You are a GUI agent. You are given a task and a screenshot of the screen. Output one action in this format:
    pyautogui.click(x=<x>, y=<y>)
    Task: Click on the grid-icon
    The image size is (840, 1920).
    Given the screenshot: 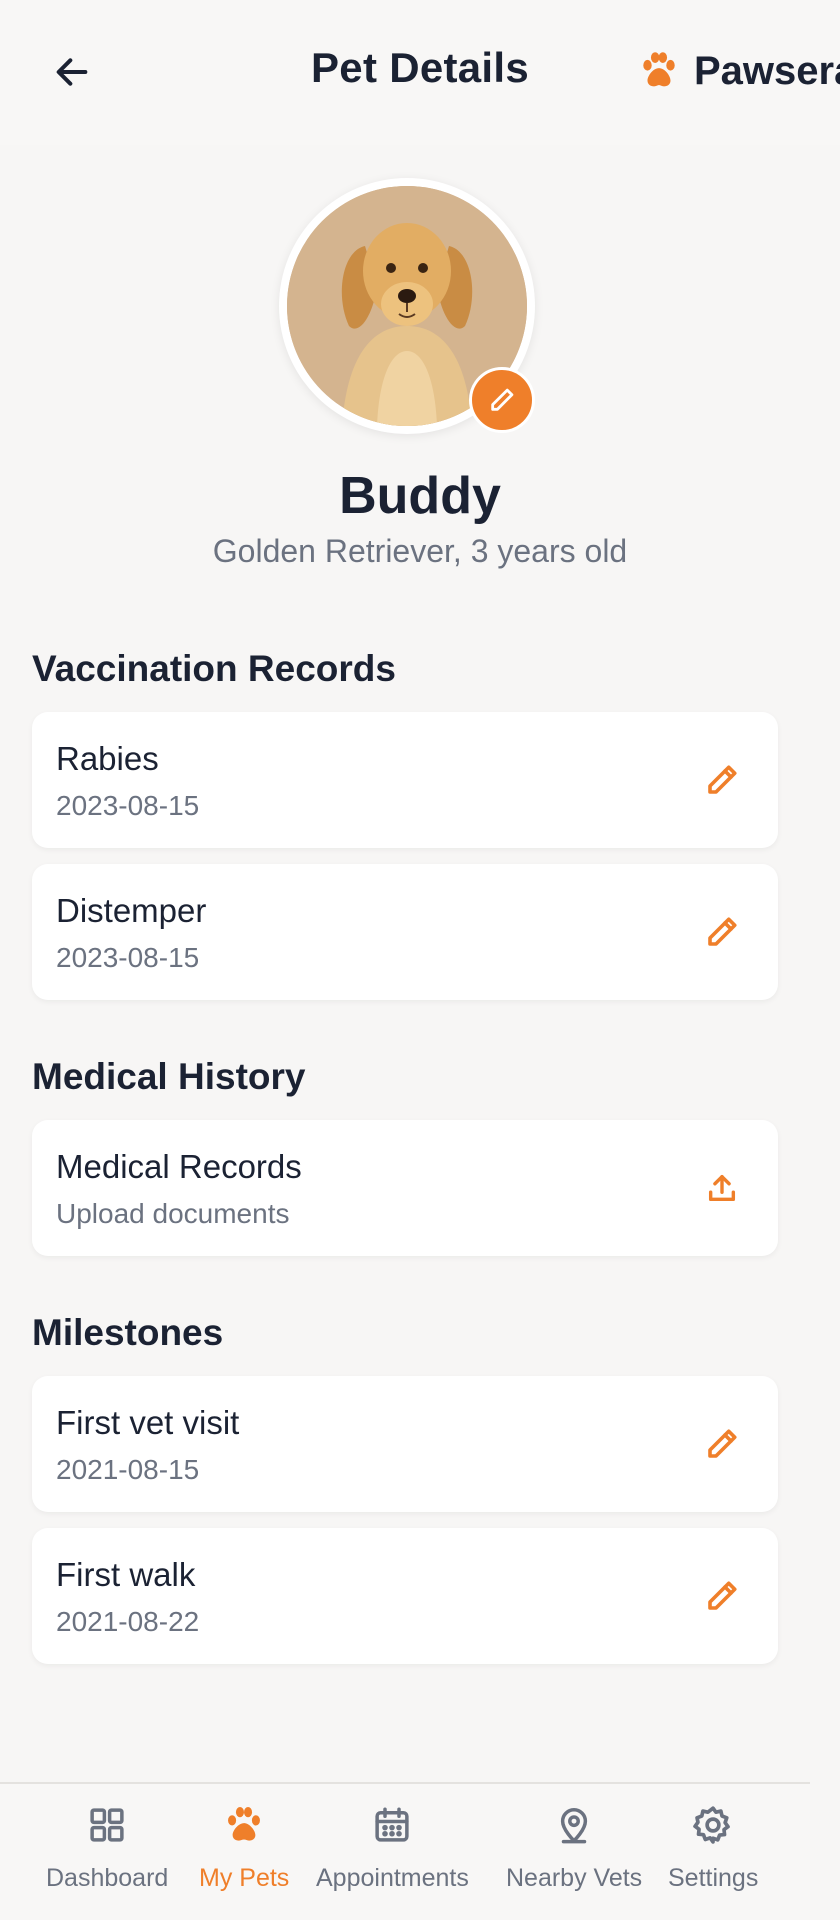 What is the action you would take?
    pyautogui.click(x=107, y=1825)
    